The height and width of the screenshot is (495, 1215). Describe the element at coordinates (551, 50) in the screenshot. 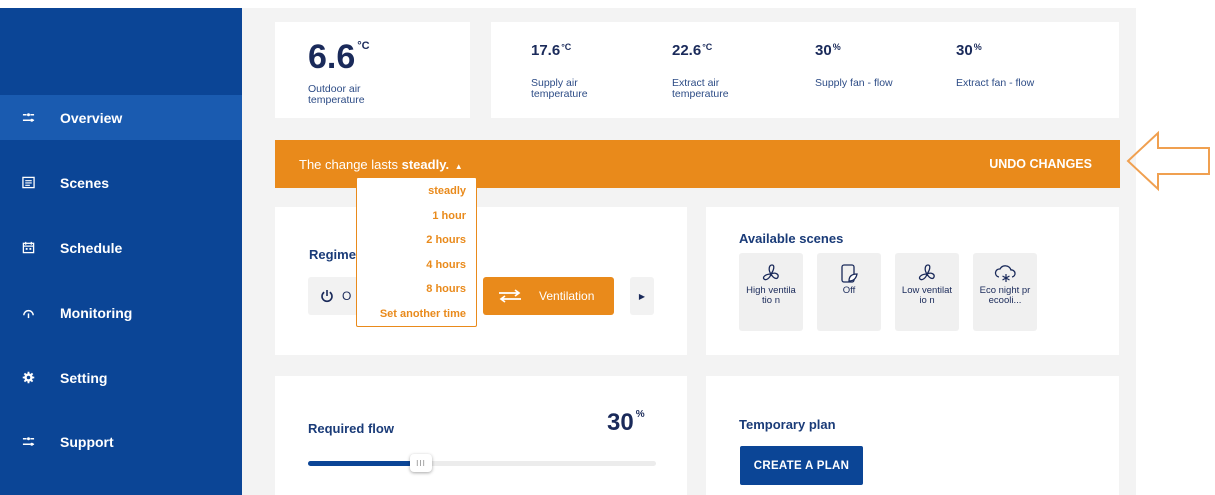

I see `supply-air-temperature-value: 17.6°C` at that location.